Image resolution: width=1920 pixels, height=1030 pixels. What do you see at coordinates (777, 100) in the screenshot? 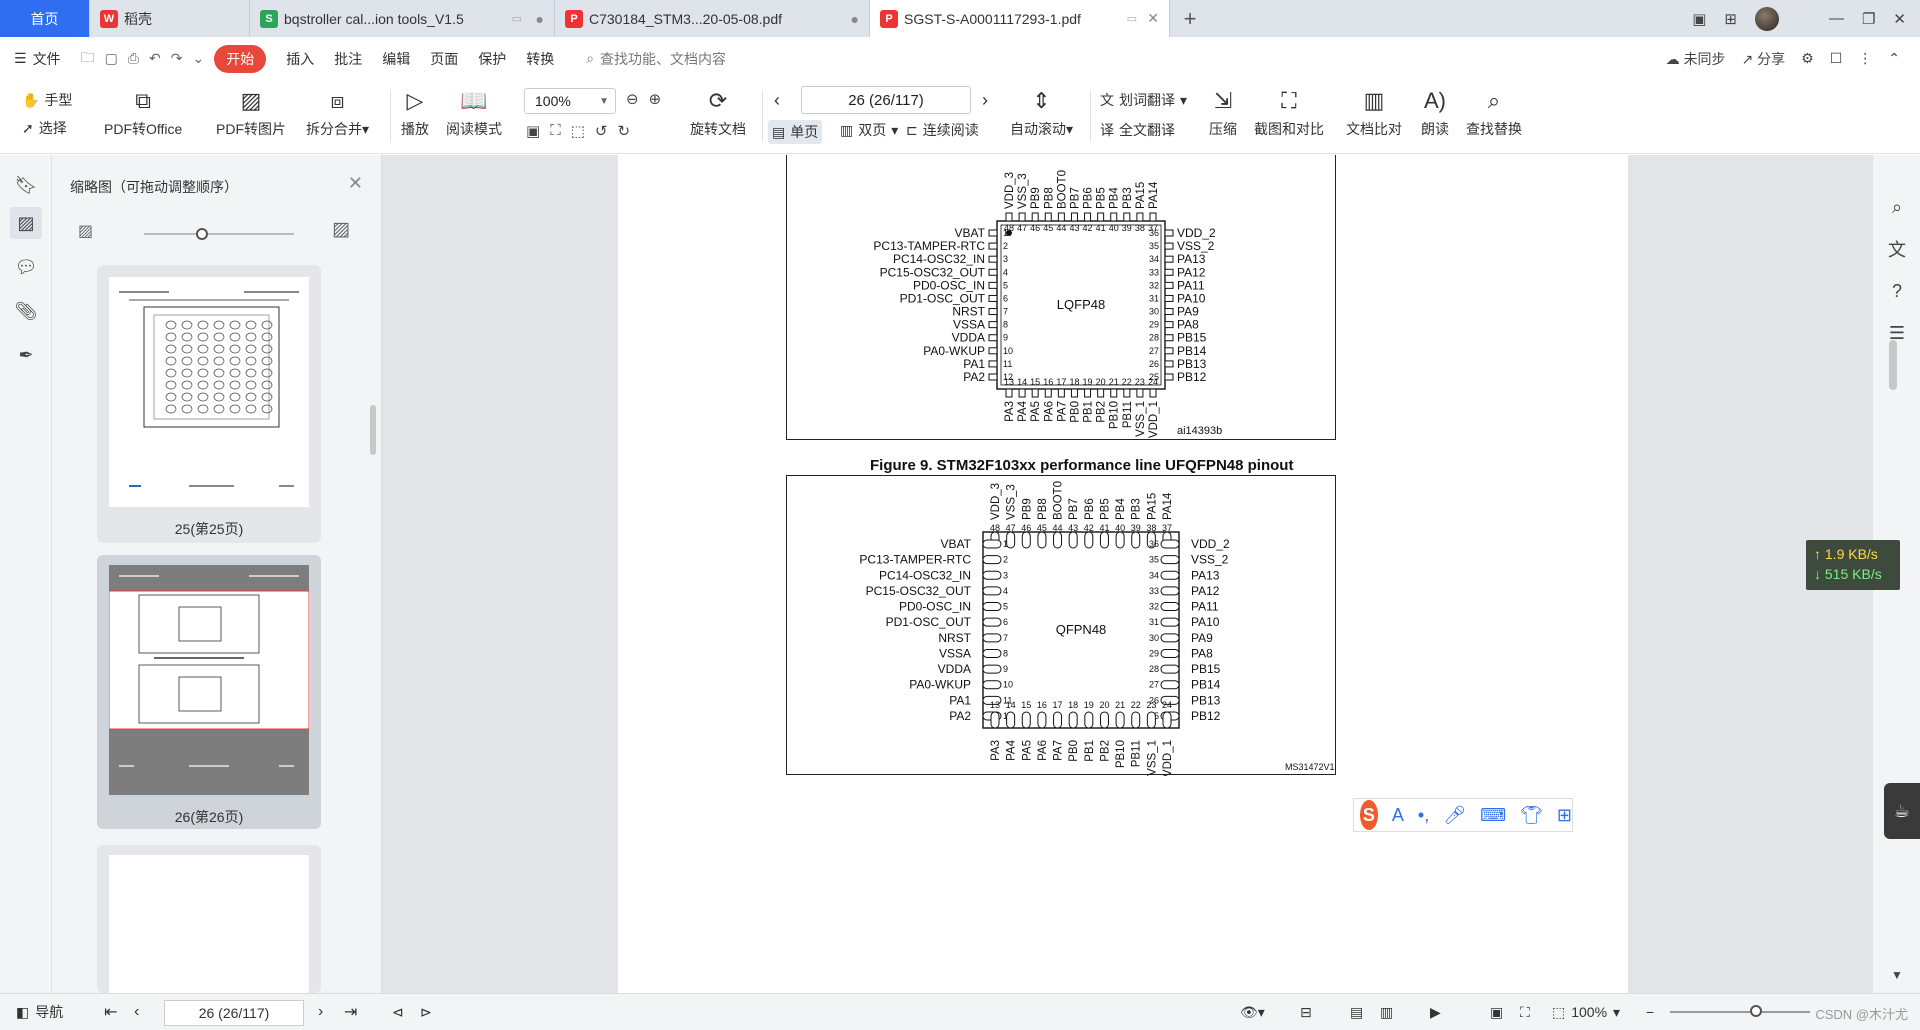
I see `prev-page-icon: ‹` at bounding box center [777, 100].